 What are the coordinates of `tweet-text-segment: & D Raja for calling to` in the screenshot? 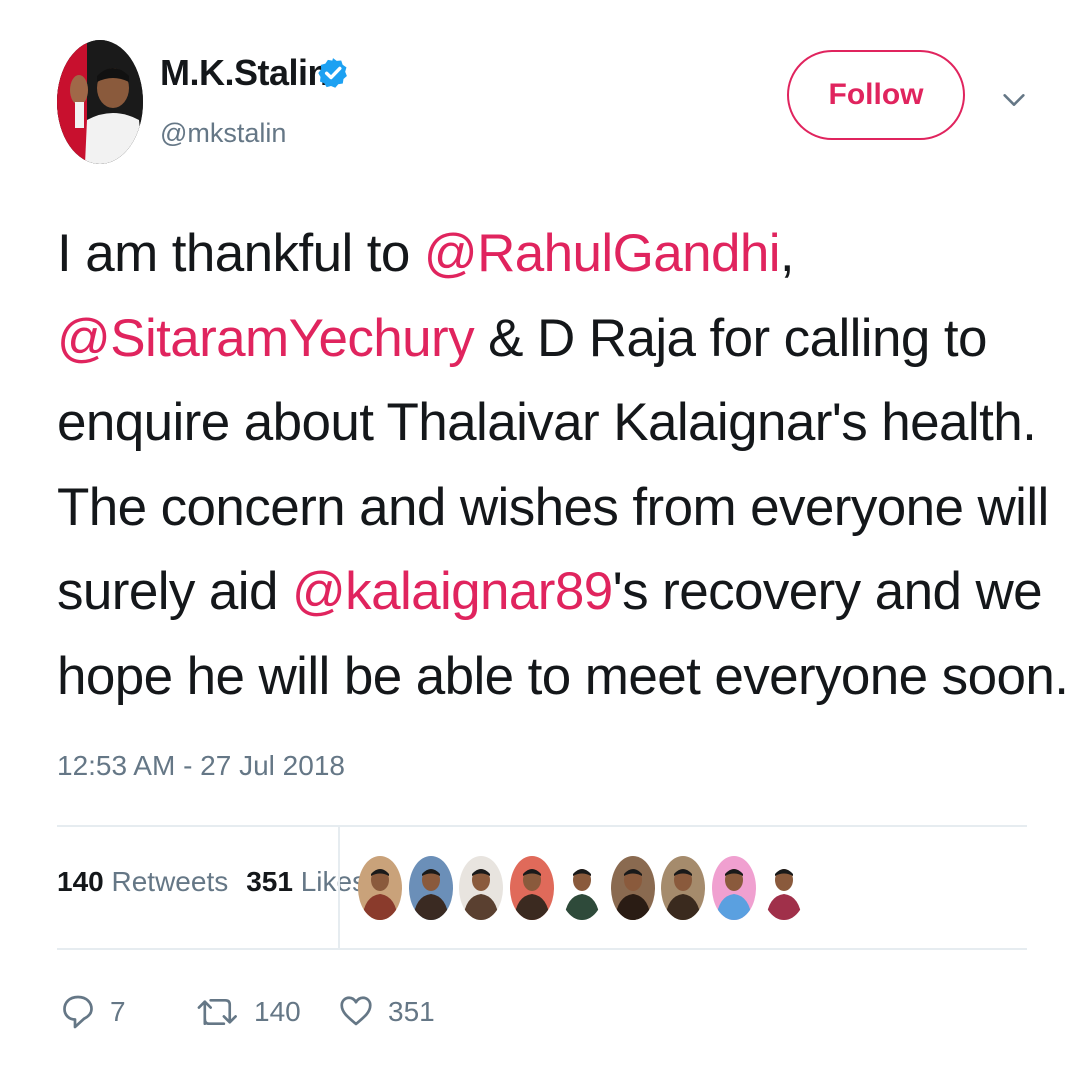 It's located at (730, 338).